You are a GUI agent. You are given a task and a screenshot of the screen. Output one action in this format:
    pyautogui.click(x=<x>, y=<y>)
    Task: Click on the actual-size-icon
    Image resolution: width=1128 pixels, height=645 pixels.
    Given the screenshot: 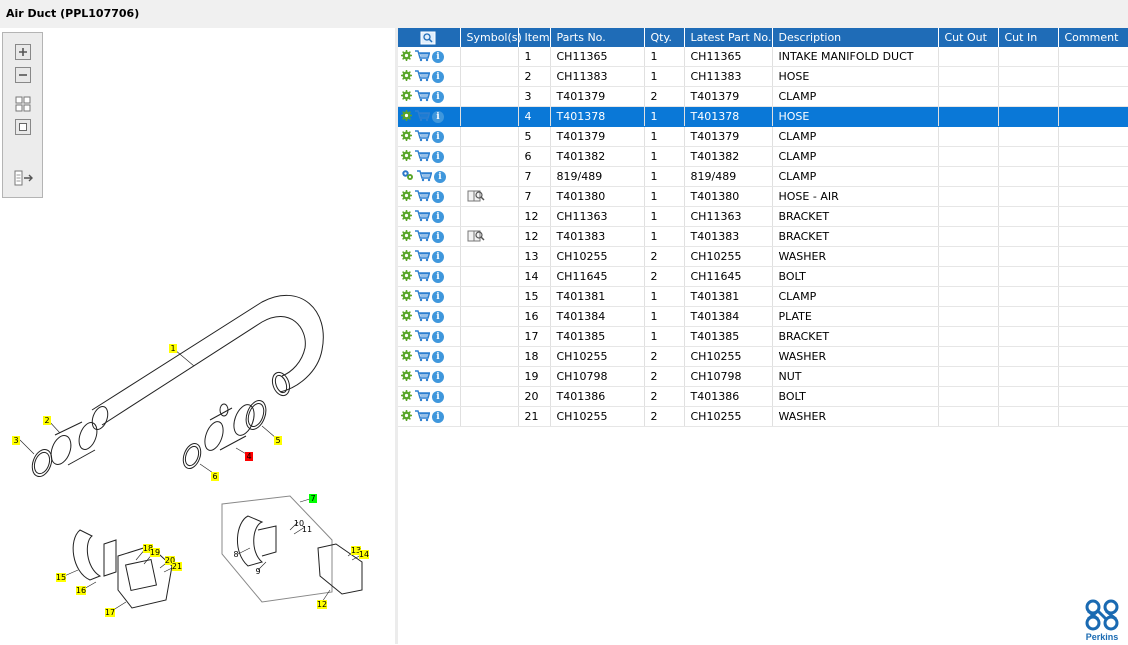 What is the action you would take?
    pyautogui.click(x=23, y=127)
    